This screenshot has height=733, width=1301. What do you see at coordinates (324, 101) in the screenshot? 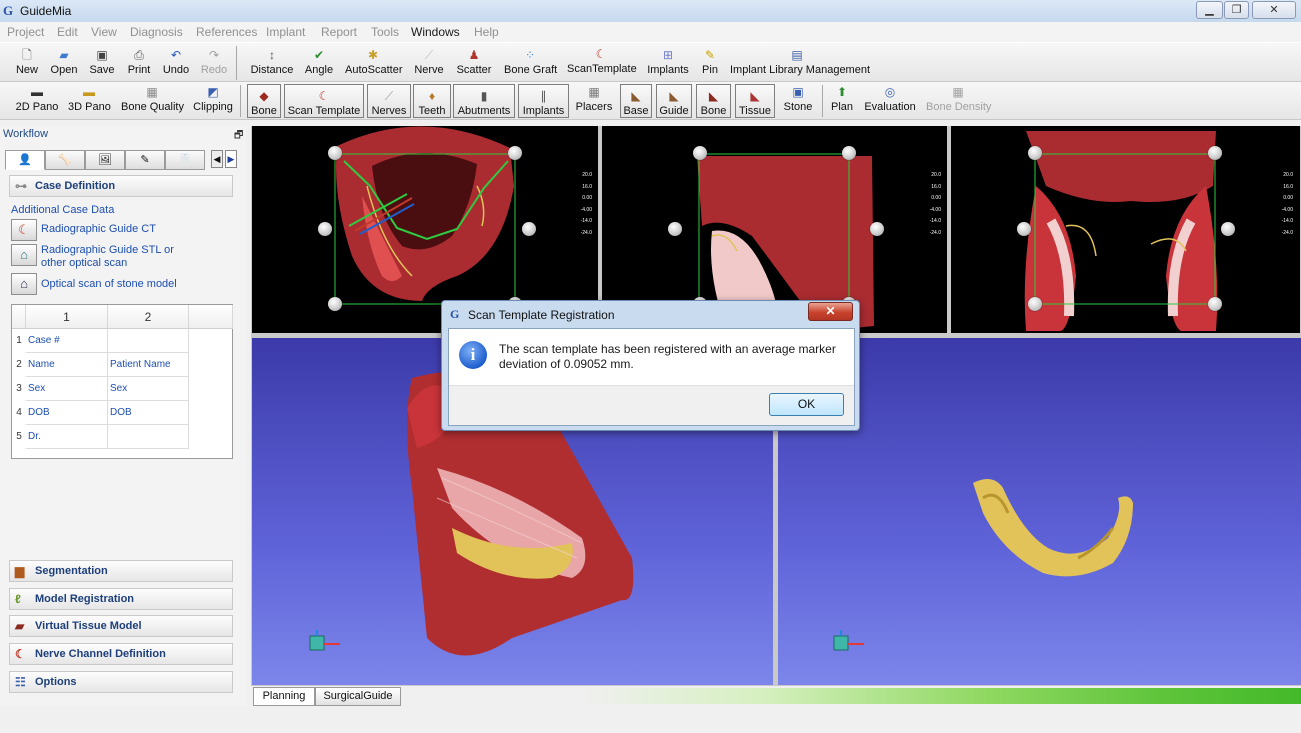
I see `scan-template-toggle-button: ☾ Scan Template` at bounding box center [324, 101].